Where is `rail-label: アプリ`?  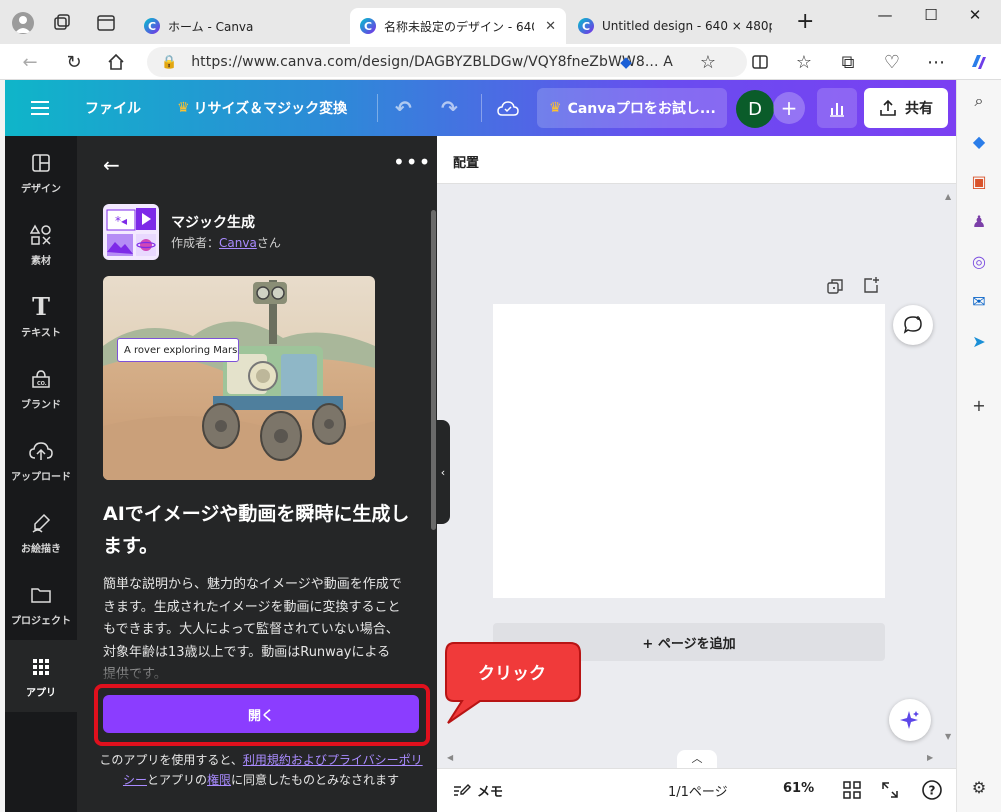
rail-label: アプリ is located at coordinates (41, 693).